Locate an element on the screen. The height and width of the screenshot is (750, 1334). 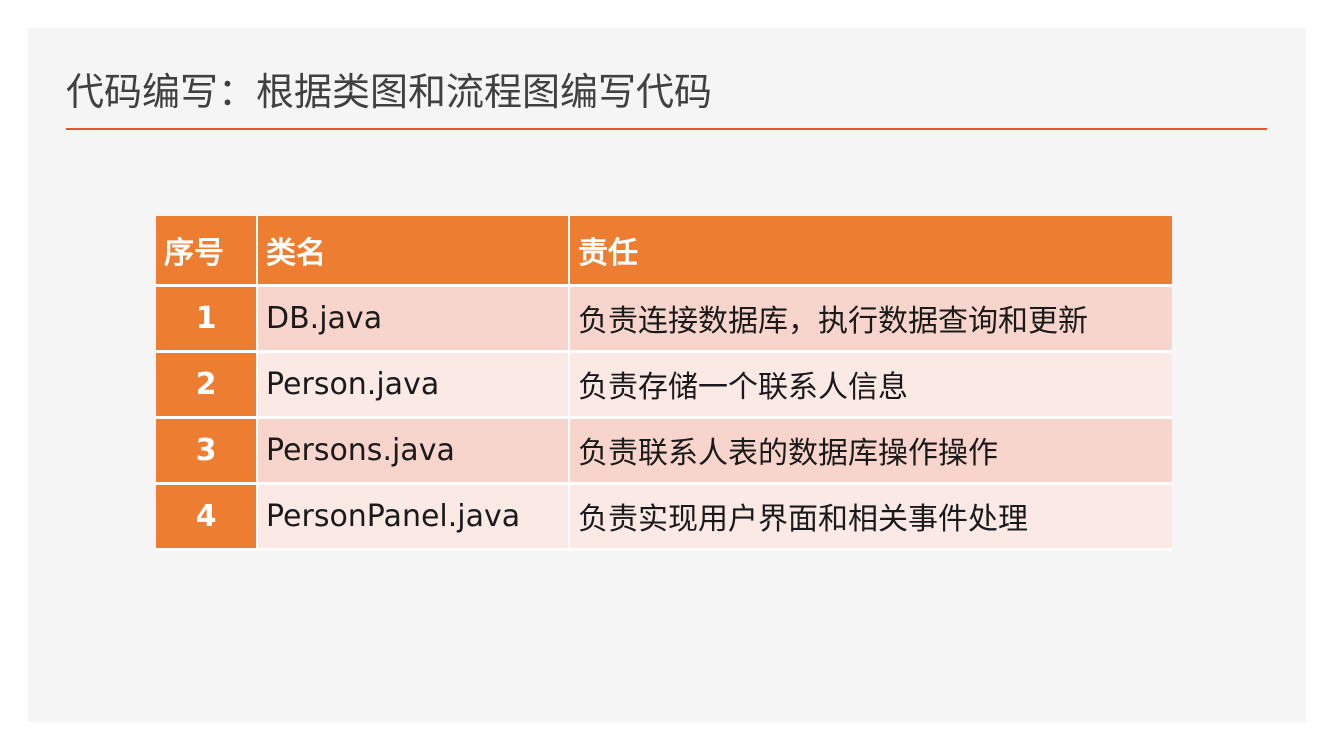
header-responsibility: 责任 is located at coordinates (870, 251).